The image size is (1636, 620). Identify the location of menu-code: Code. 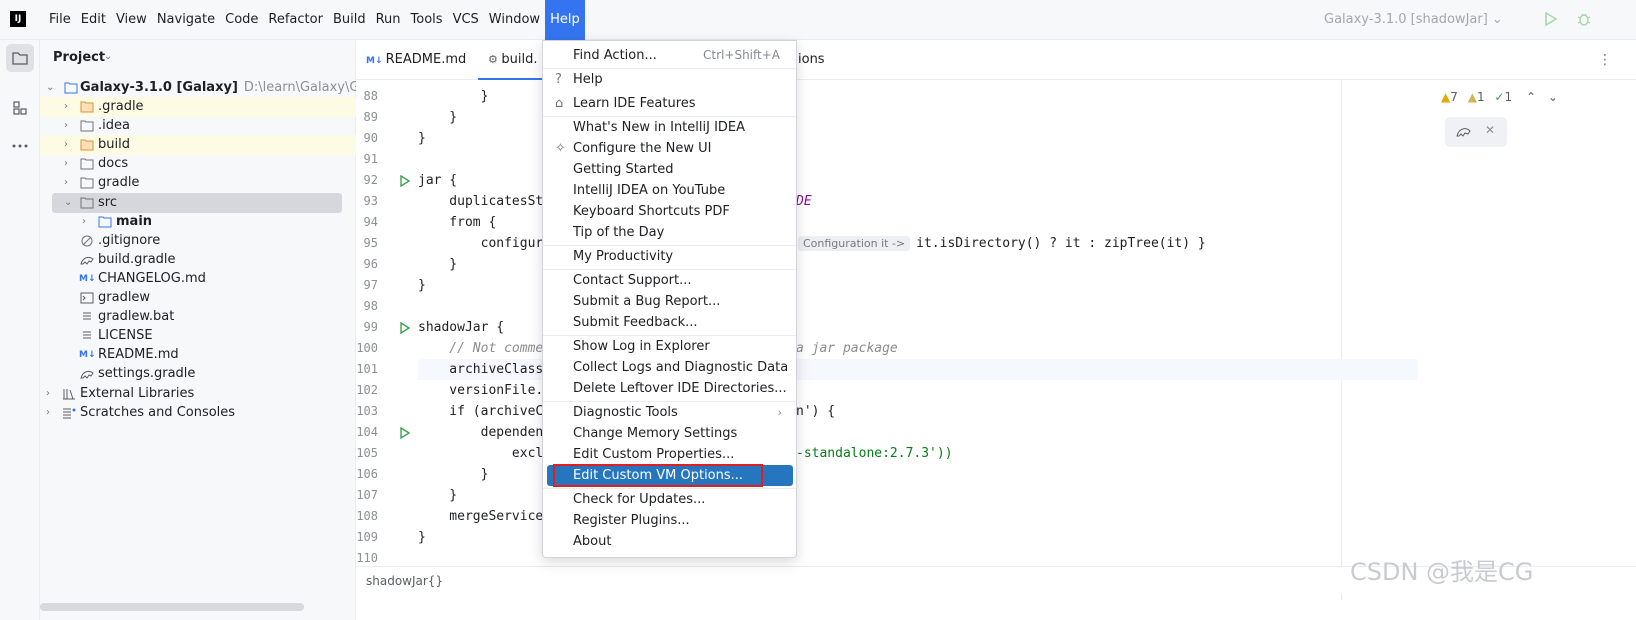
(241, 20).